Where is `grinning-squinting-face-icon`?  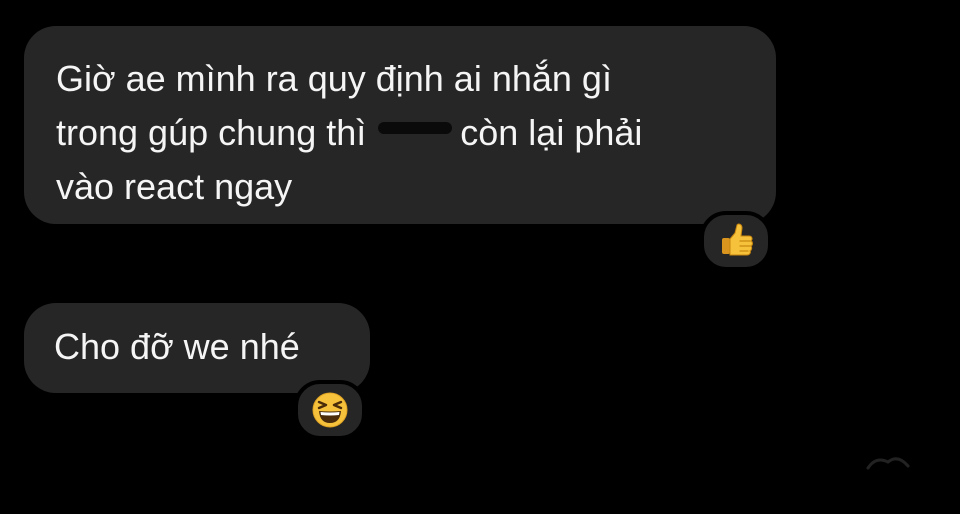 grinning-squinting-face-icon is located at coordinates (330, 410).